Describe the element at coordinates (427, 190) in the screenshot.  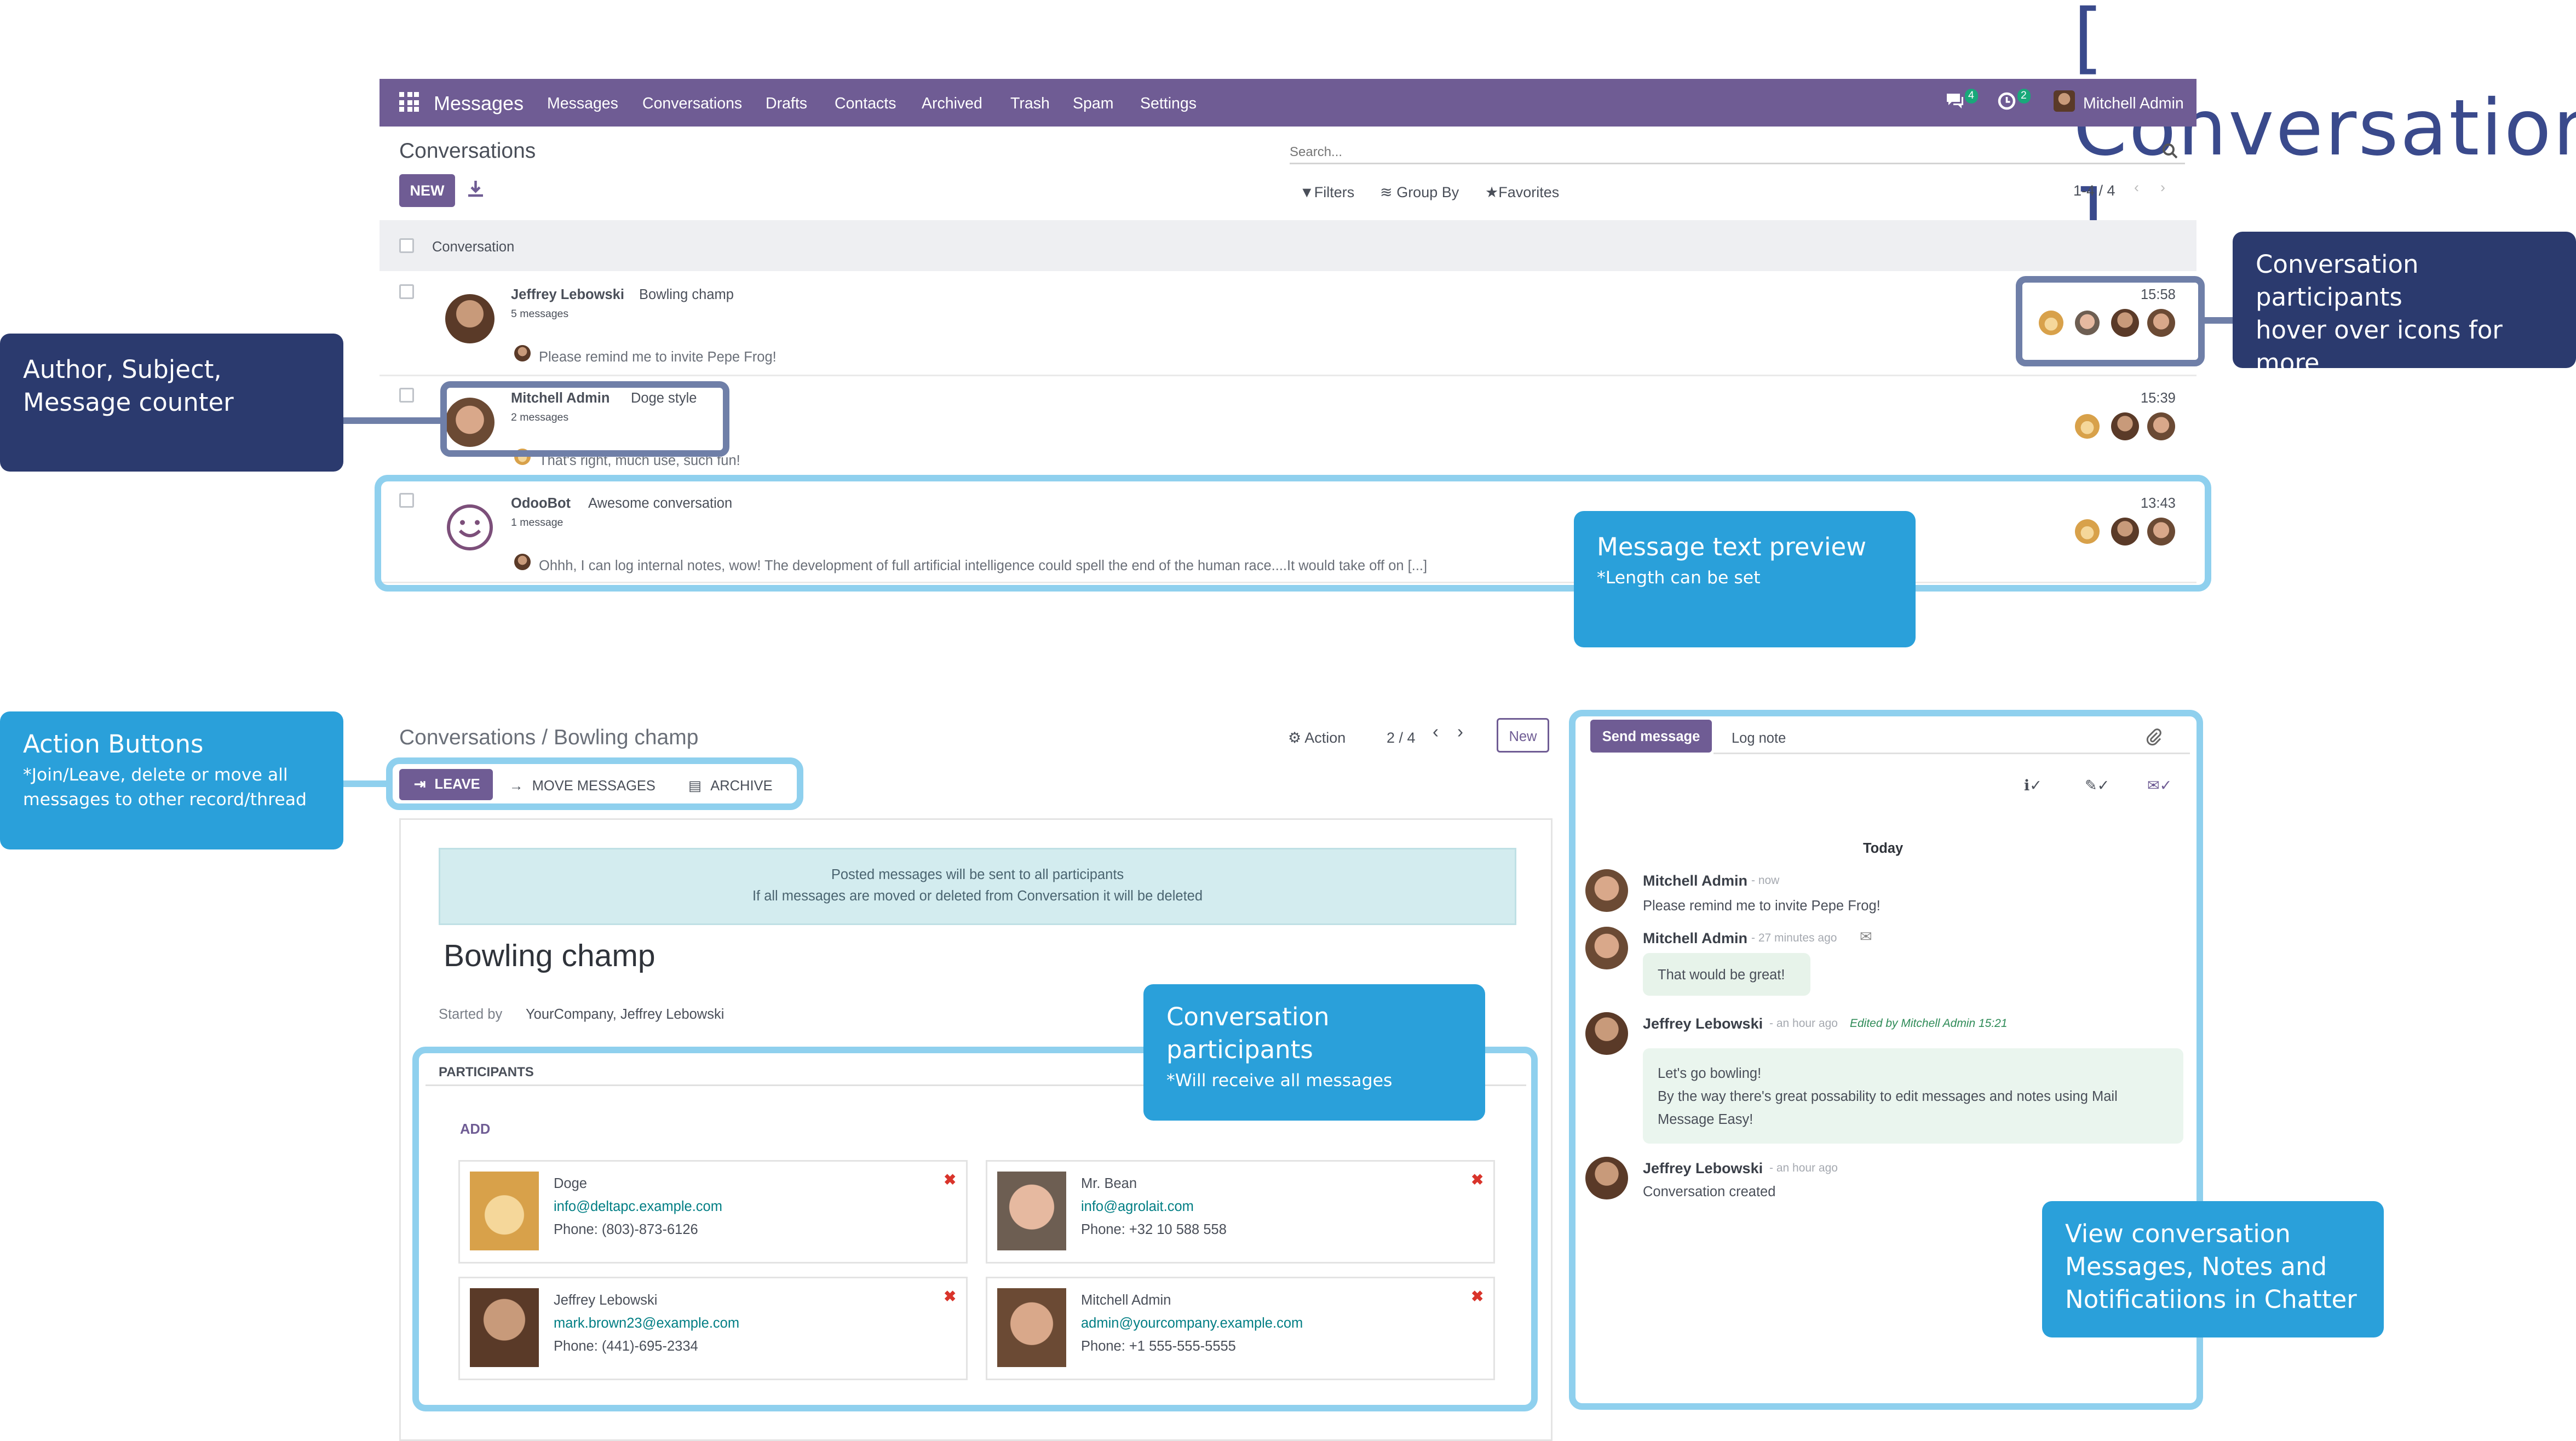
I see `new-button: NEW` at that location.